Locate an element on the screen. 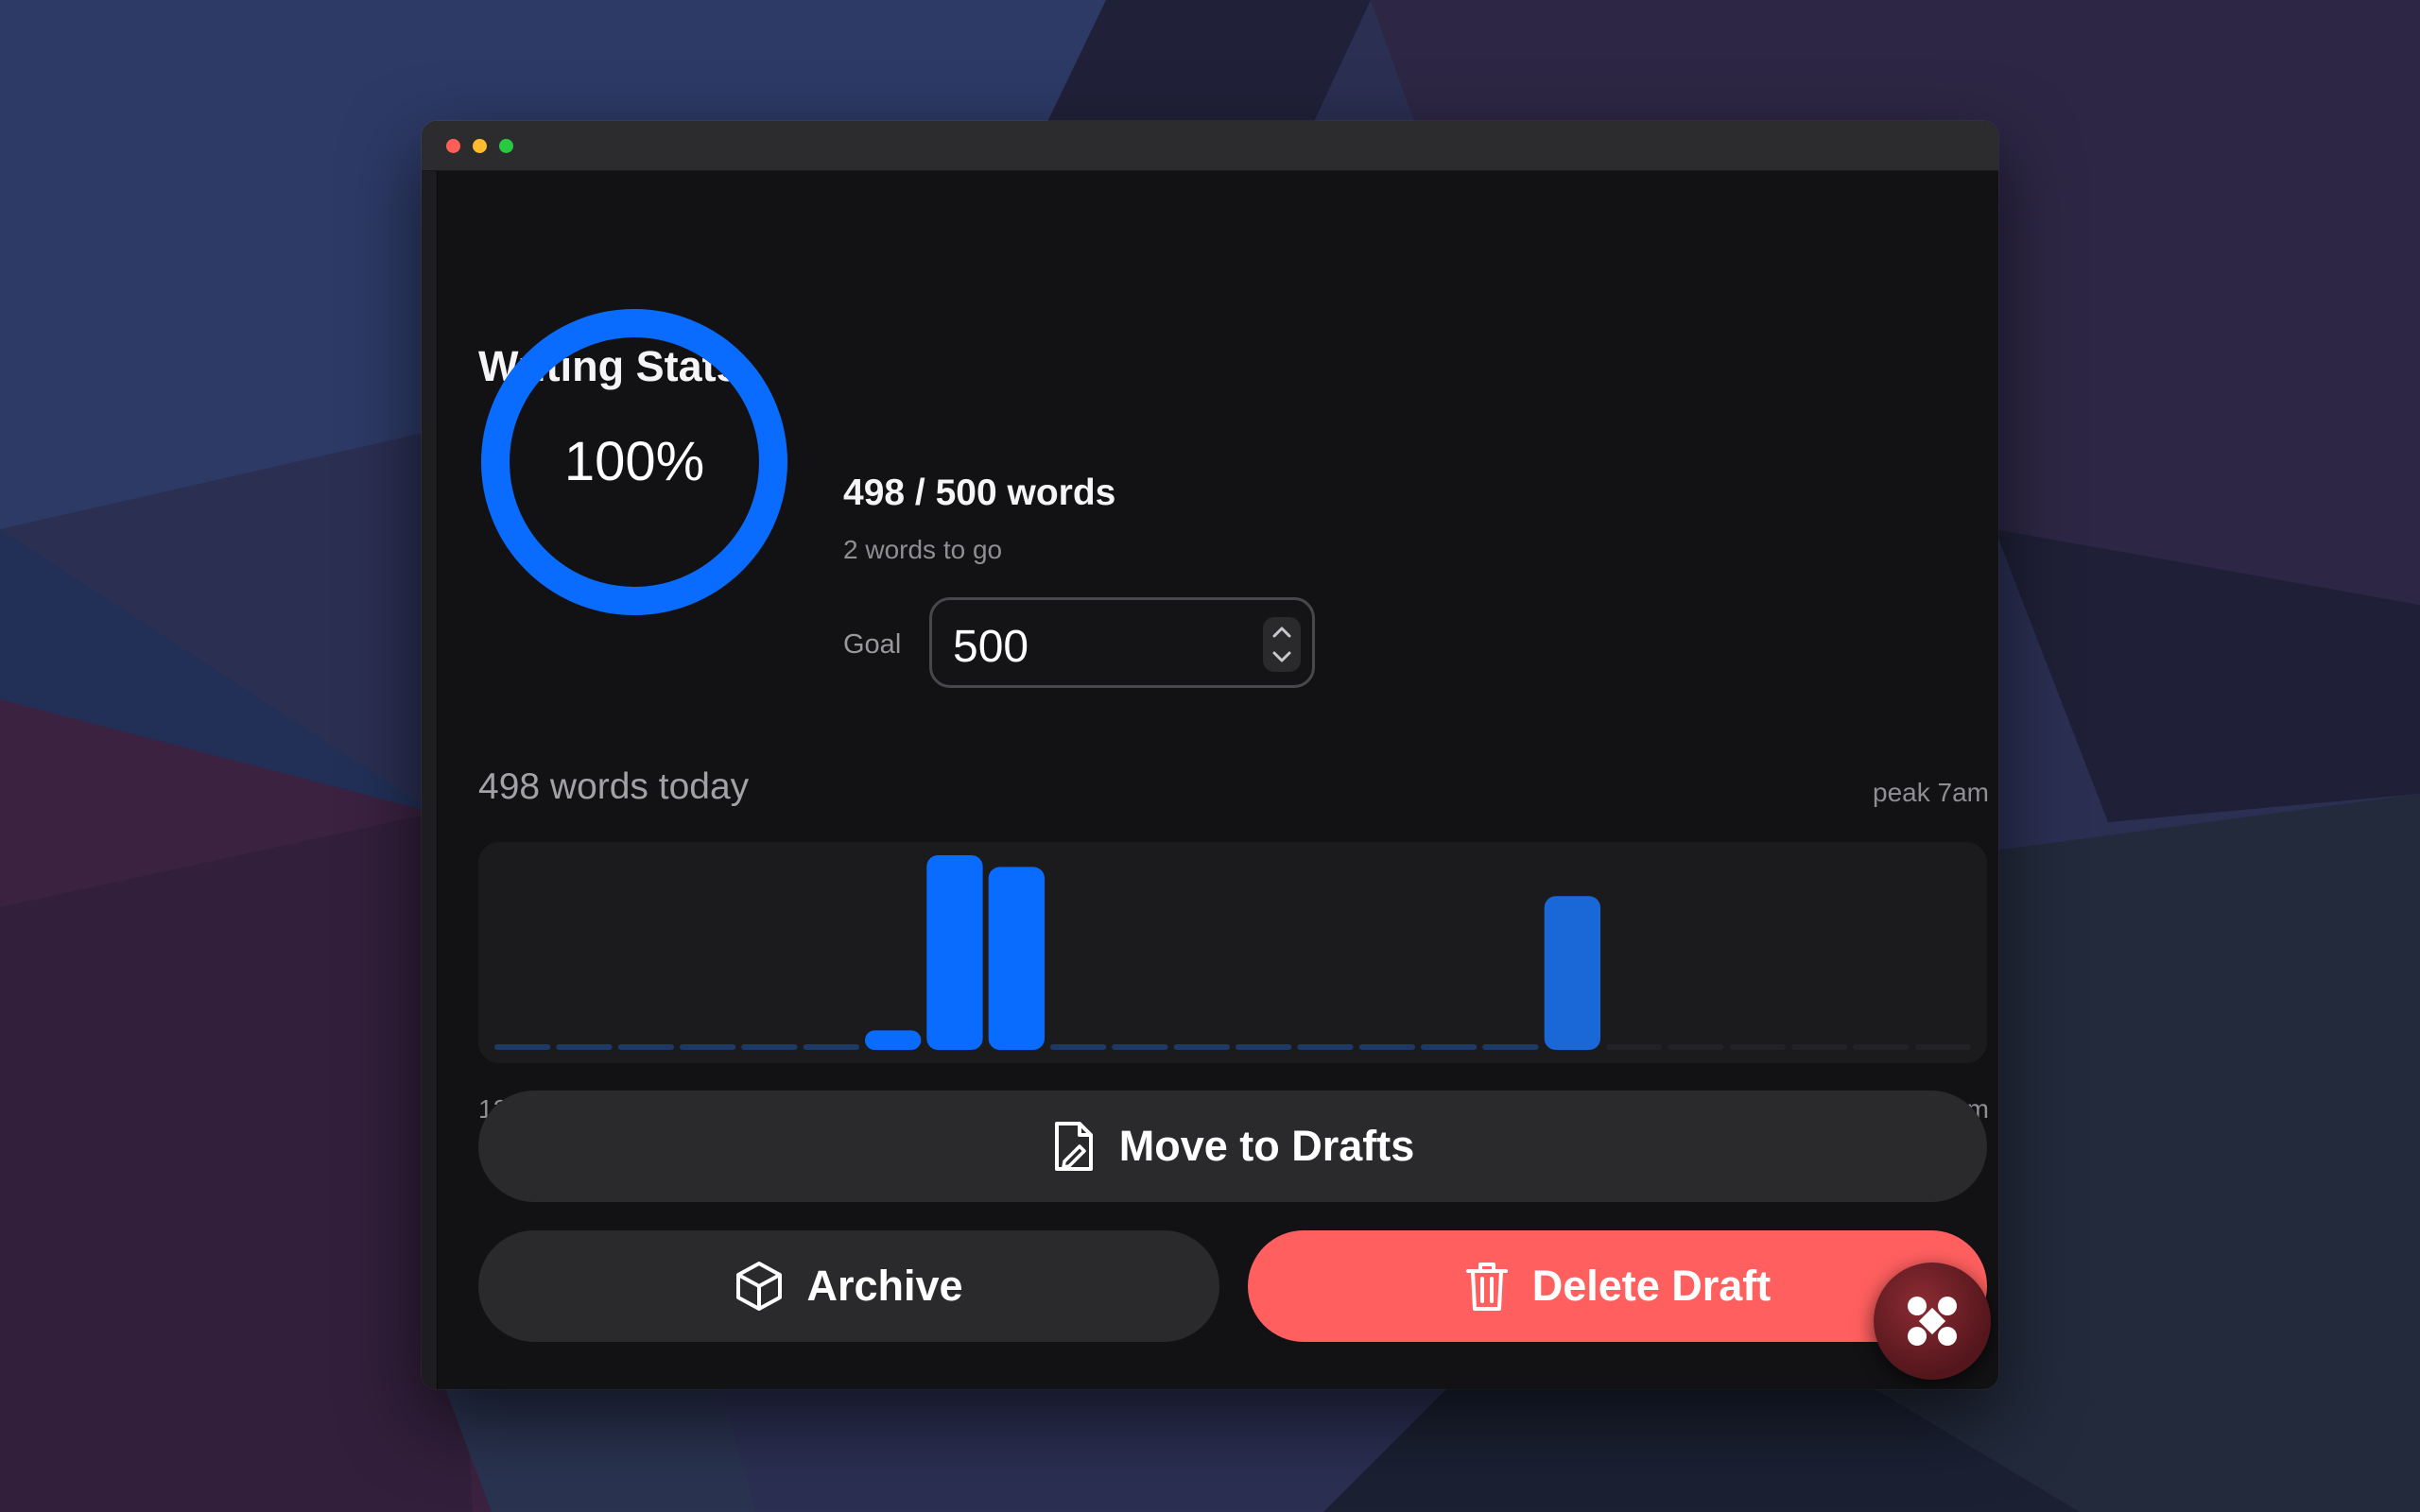 The width and height of the screenshot is (2420, 1512). app-logo-icon is located at coordinates (1932, 1321).